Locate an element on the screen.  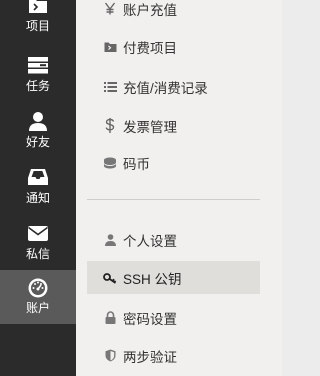
menu-item-ssh-keys: SSH 公钥 is located at coordinates (173, 277).